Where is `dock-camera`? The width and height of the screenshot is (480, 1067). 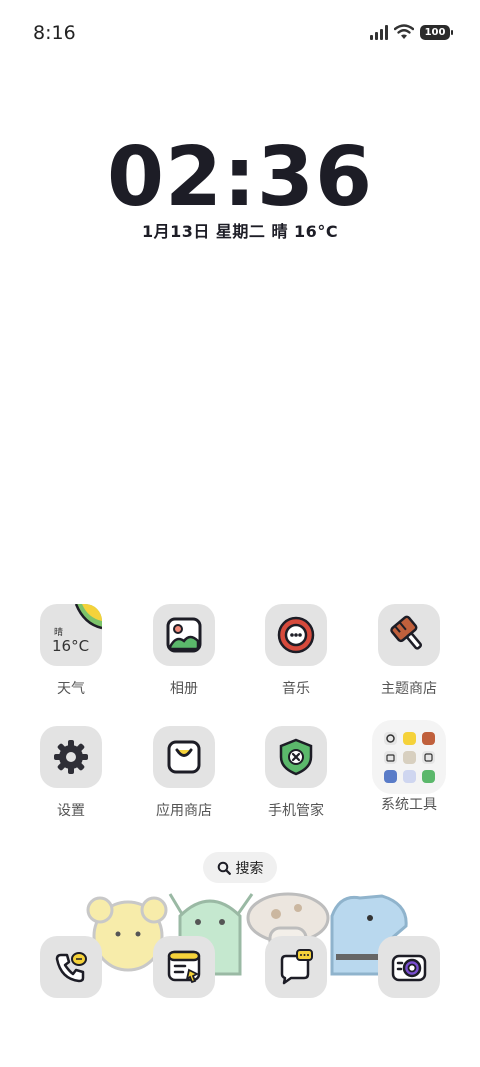
dock-camera is located at coordinates (409, 967).